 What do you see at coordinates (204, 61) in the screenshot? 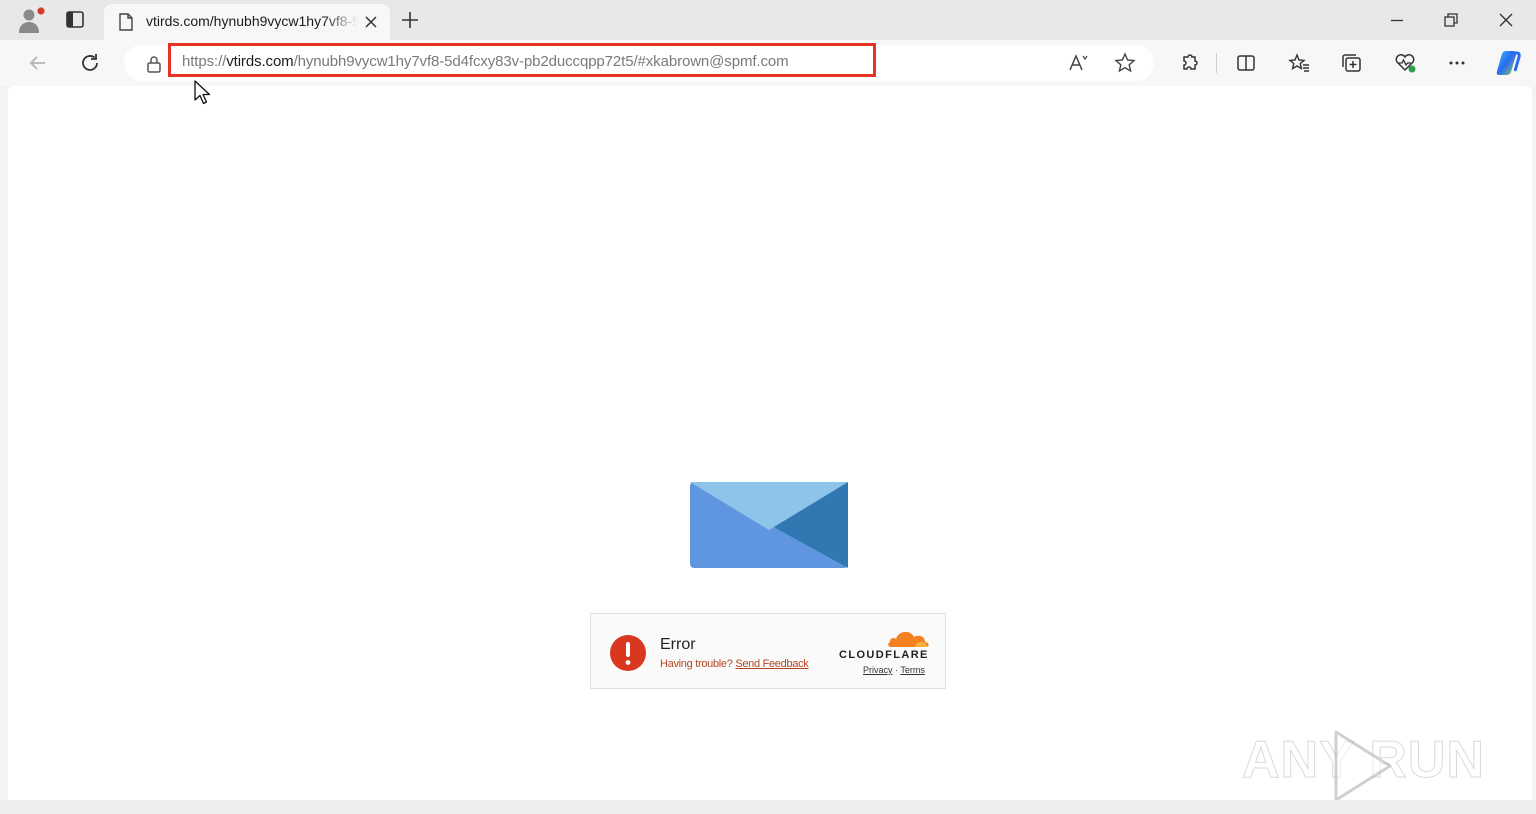
I see `url-scheme: https://` at bounding box center [204, 61].